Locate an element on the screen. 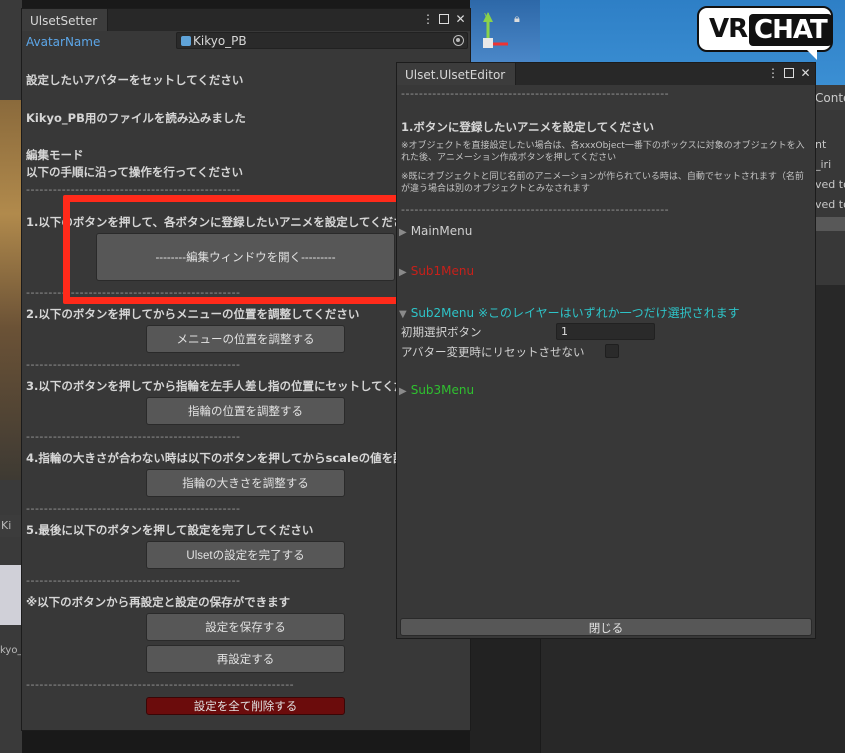 The image size is (845, 753). step5-text: 5.最後に以下のボタンを押して設定を完了してください is located at coordinates (170, 530).